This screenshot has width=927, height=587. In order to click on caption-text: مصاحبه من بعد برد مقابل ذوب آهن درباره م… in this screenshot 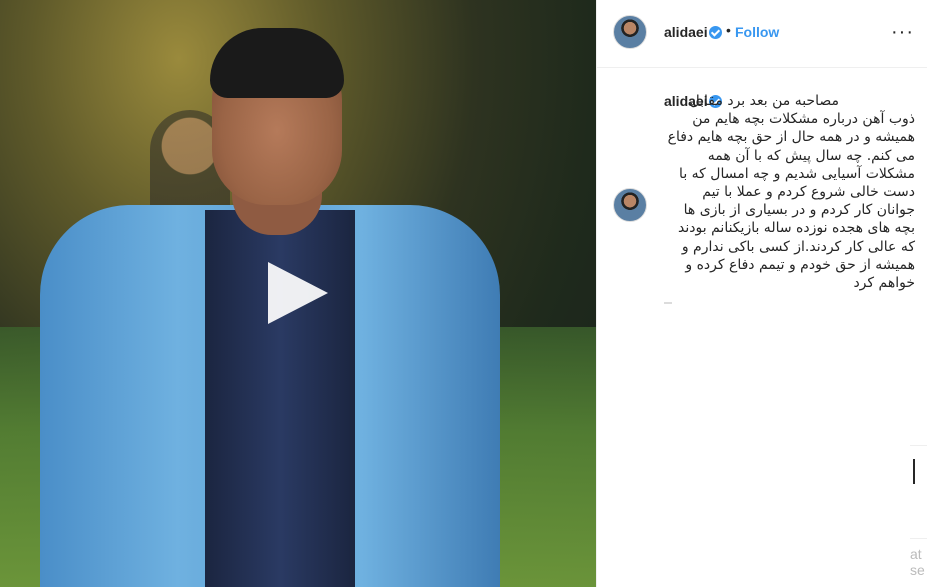, I will do `click(788, 192)`.